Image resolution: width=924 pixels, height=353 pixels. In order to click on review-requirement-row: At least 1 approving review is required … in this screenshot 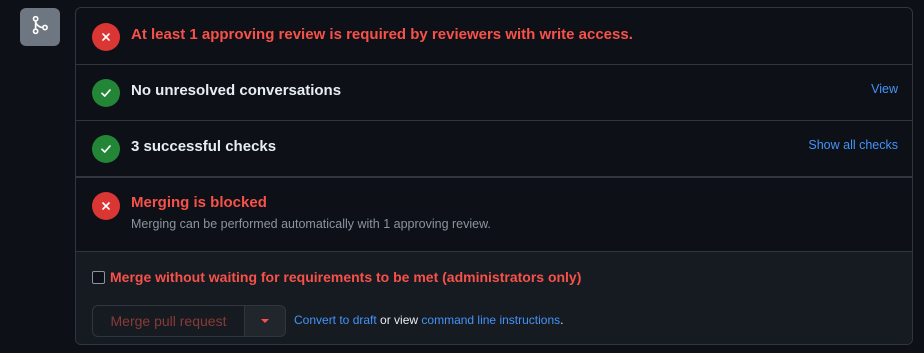, I will do `click(494, 36)`.